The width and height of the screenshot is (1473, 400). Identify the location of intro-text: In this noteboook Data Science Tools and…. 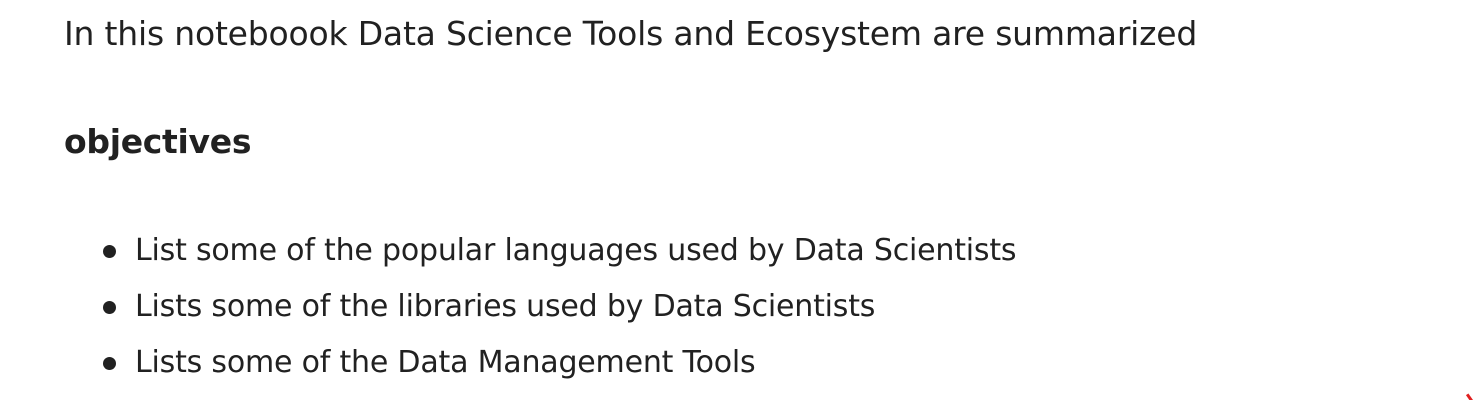
(631, 33).